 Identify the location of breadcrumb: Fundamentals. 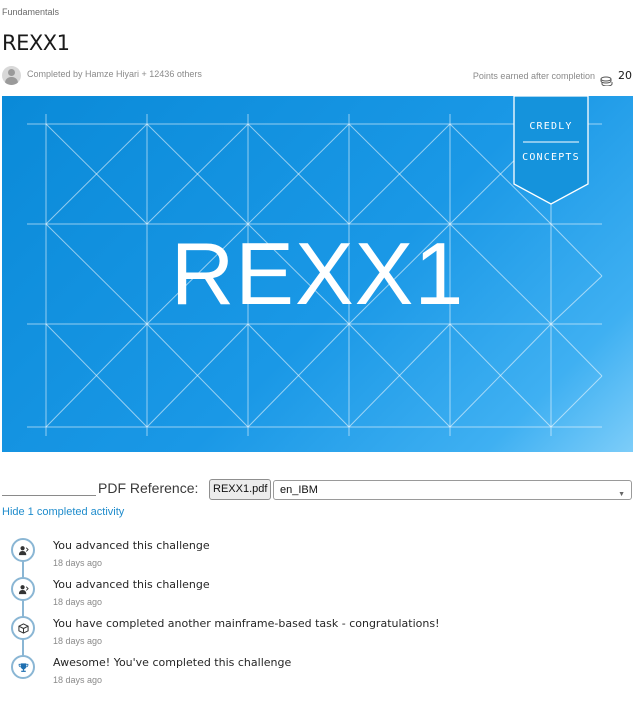
(30, 12).